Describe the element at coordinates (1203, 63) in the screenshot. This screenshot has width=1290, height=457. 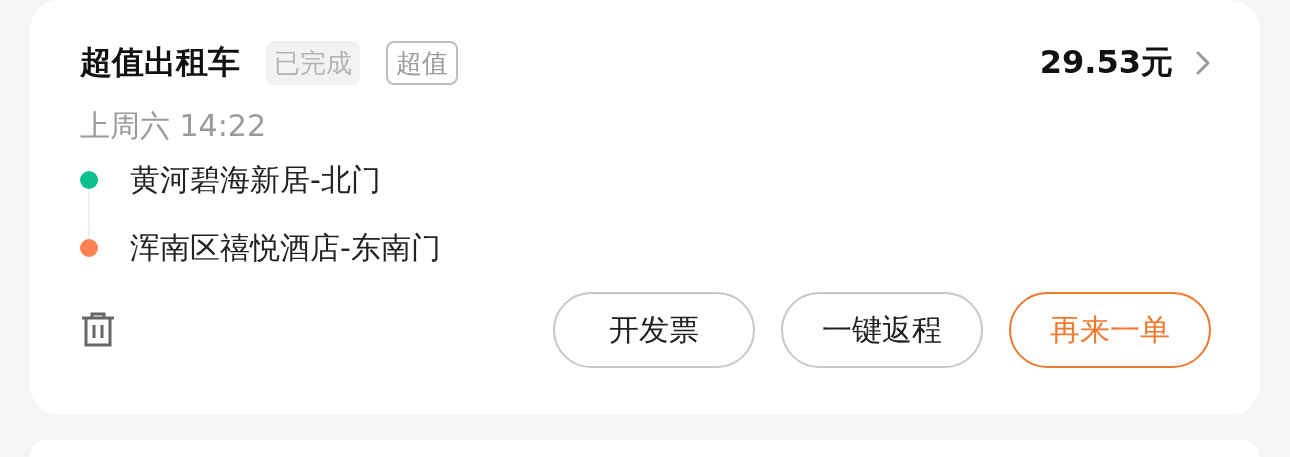
I see `chevron-right-icon` at that location.